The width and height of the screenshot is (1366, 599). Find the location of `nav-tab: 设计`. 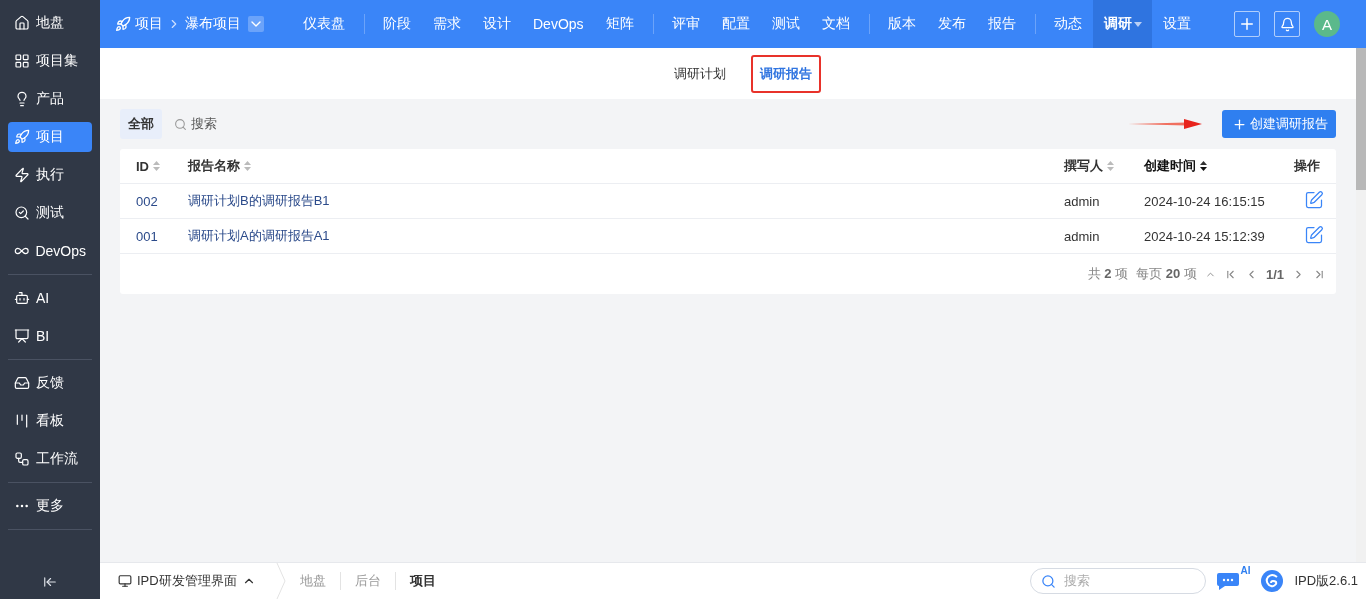

nav-tab: 设计 is located at coordinates (497, 24).